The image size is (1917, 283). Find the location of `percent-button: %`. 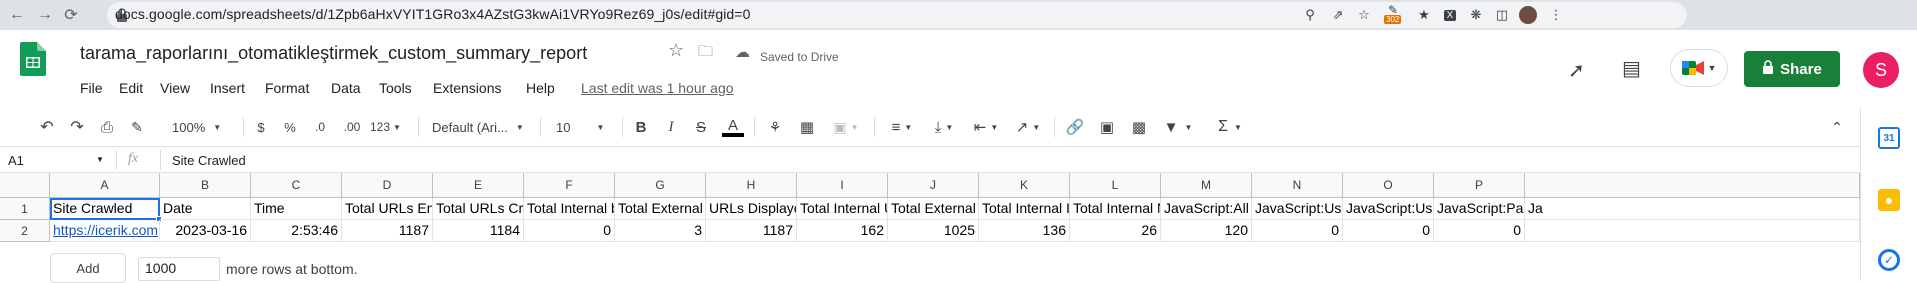

percent-button: % is located at coordinates (290, 127).